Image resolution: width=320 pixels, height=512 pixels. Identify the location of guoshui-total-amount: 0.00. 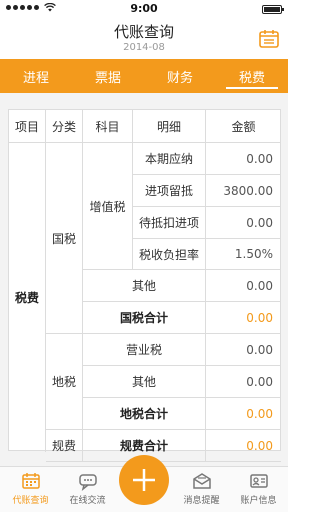
(243, 318).